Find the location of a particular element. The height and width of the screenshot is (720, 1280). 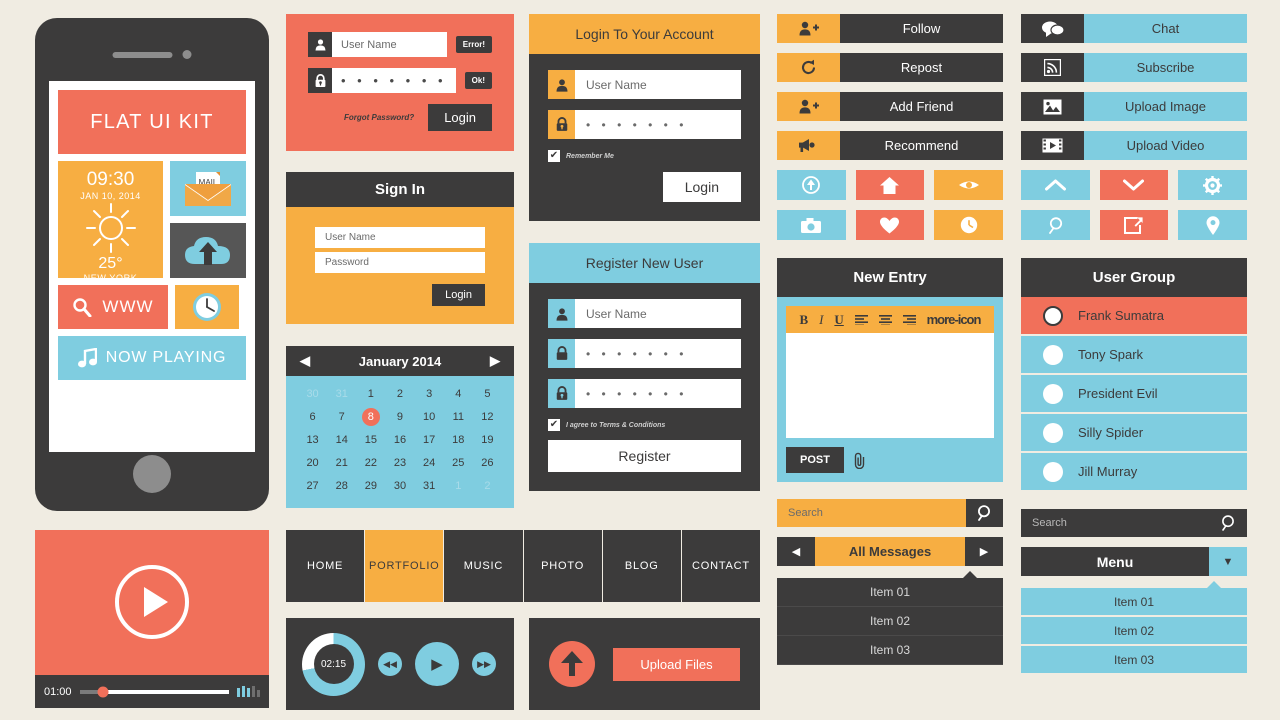

tile-now-playing: NOW PLAYING is located at coordinates (152, 358).